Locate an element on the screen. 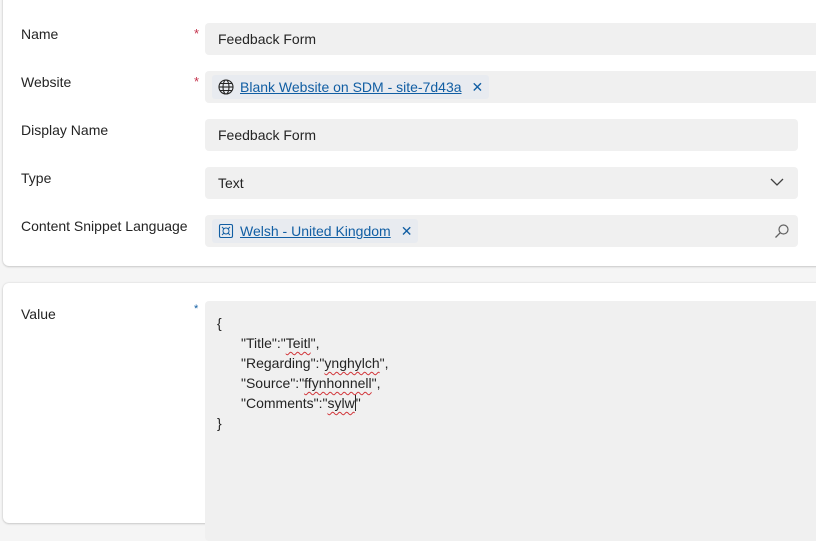  code-line-comments: "Comments":"sylw" is located at coordinates (516, 403).